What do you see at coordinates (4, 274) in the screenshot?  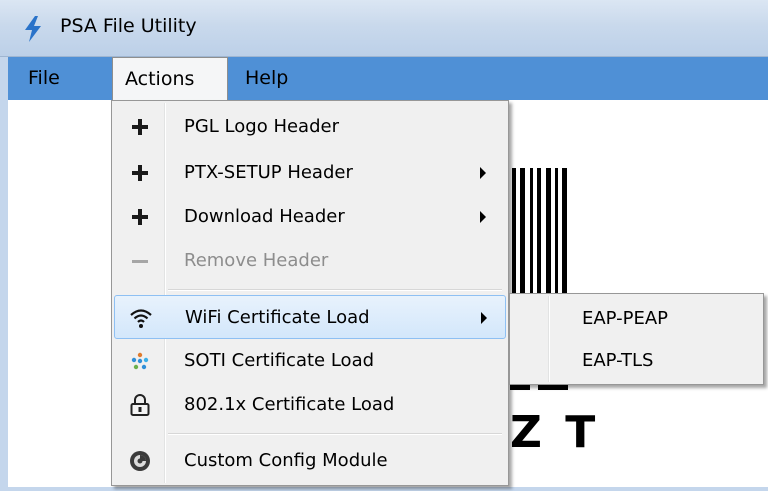 I see `window-frame-left` at bounding box center [4, 274].